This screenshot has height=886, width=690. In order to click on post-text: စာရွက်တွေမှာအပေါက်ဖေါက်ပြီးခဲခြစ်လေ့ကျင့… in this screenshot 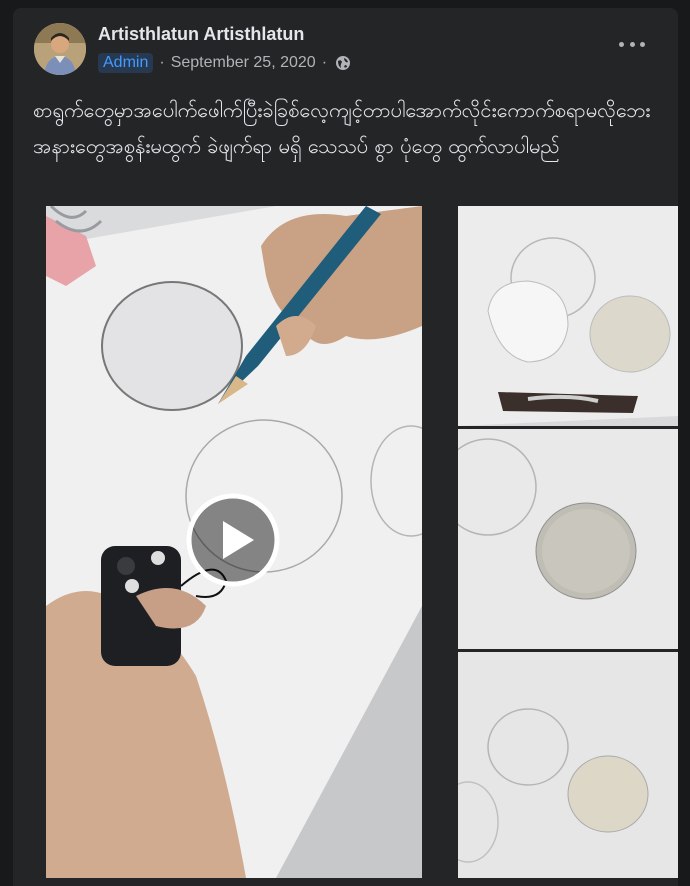, I will do `click(342, 128)`.